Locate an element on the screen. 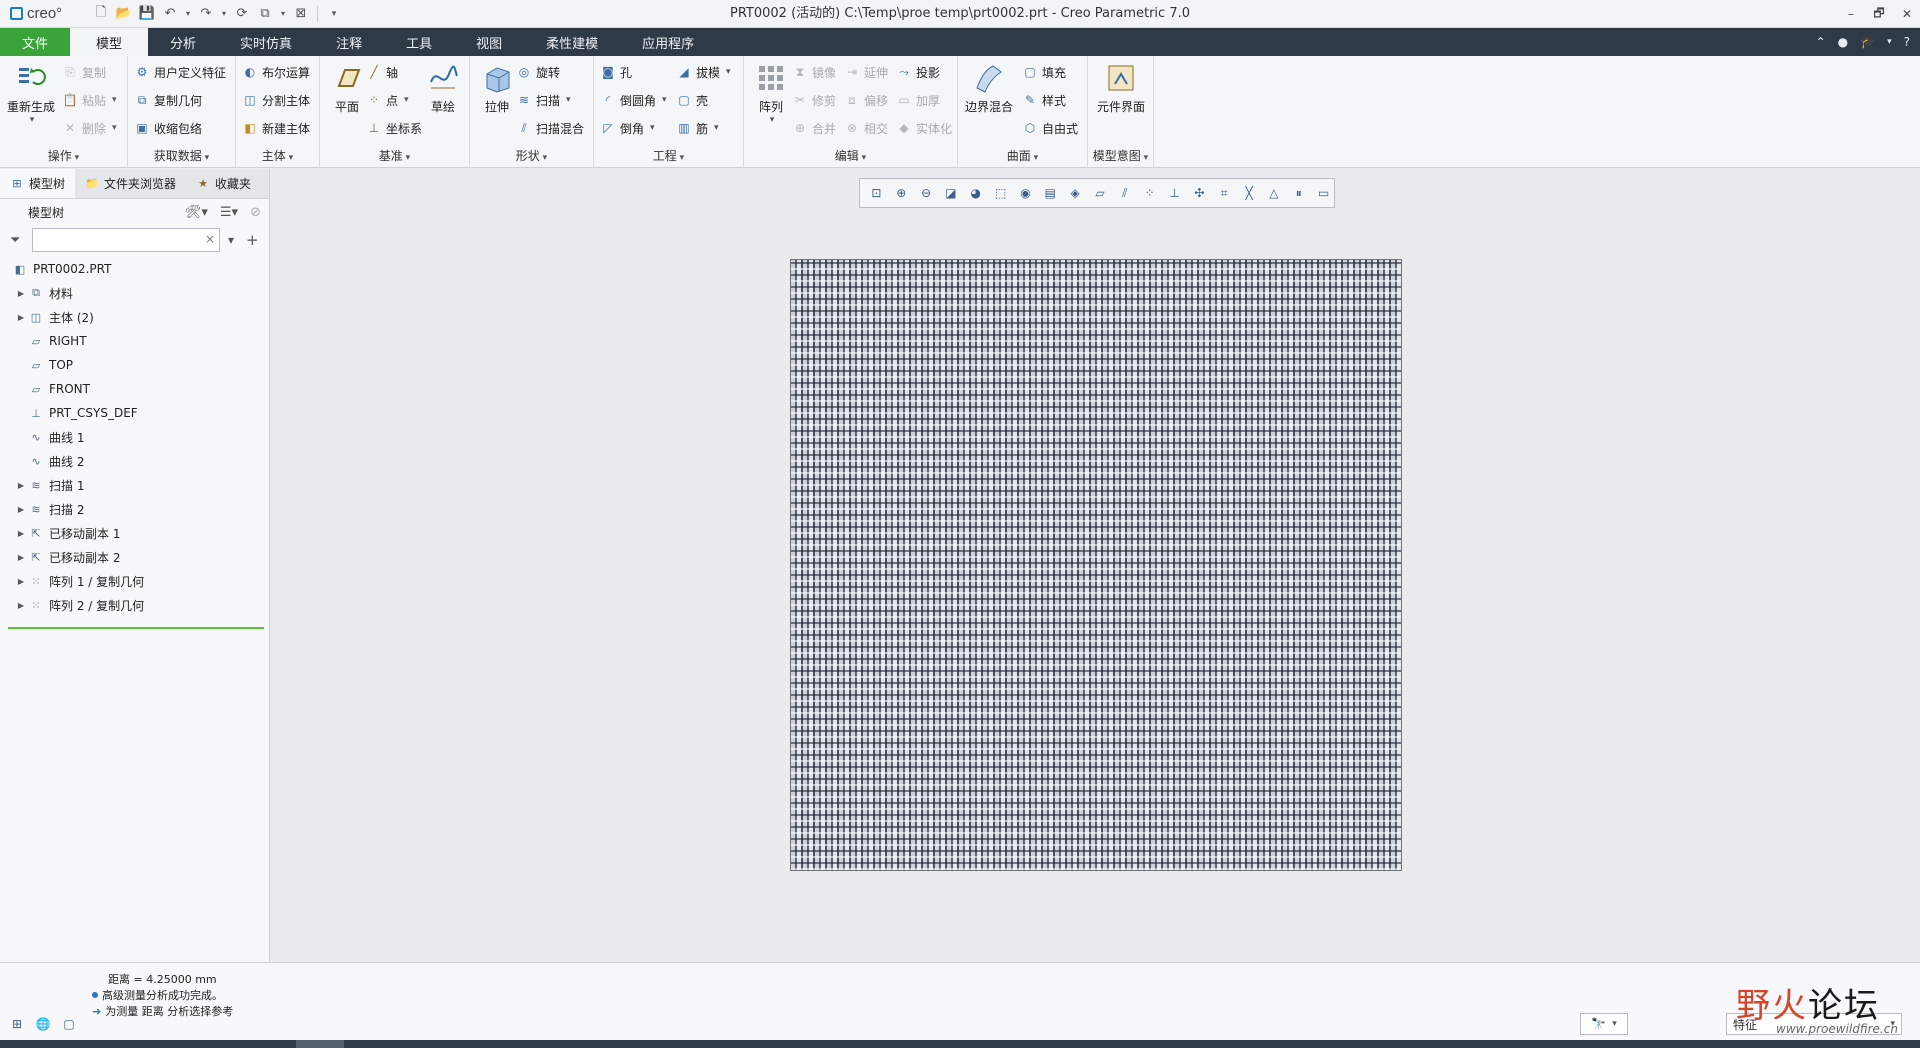  tree-settings-icon: 🛠▾ is located at coordinates (196, 212).